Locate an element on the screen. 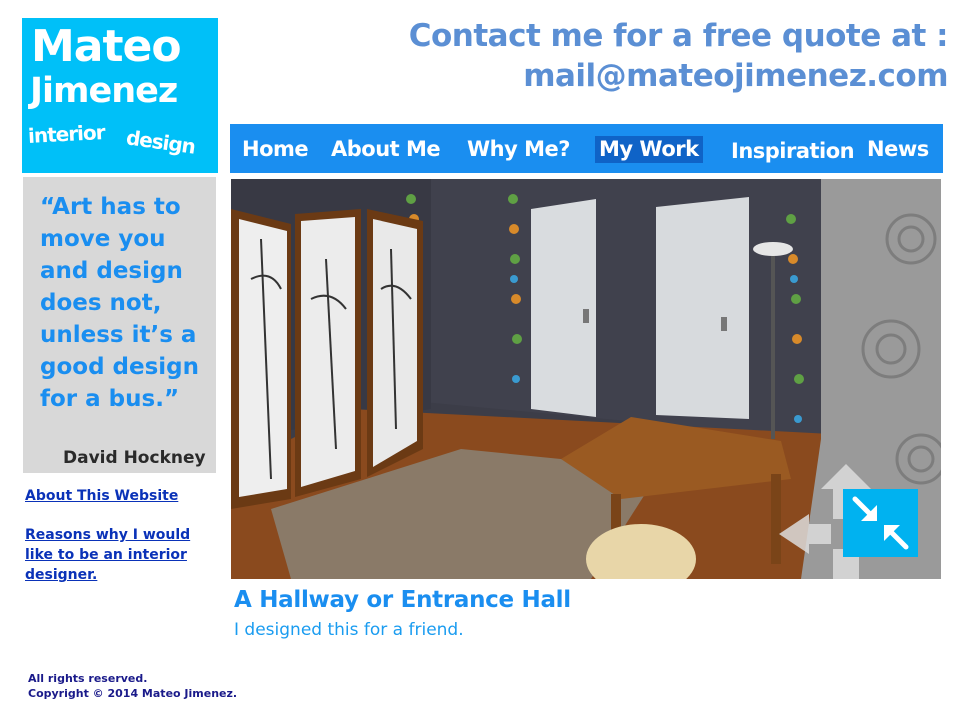 The image size is (960, 720). shrink-arrows-icon is located at coordinates (880, 523).